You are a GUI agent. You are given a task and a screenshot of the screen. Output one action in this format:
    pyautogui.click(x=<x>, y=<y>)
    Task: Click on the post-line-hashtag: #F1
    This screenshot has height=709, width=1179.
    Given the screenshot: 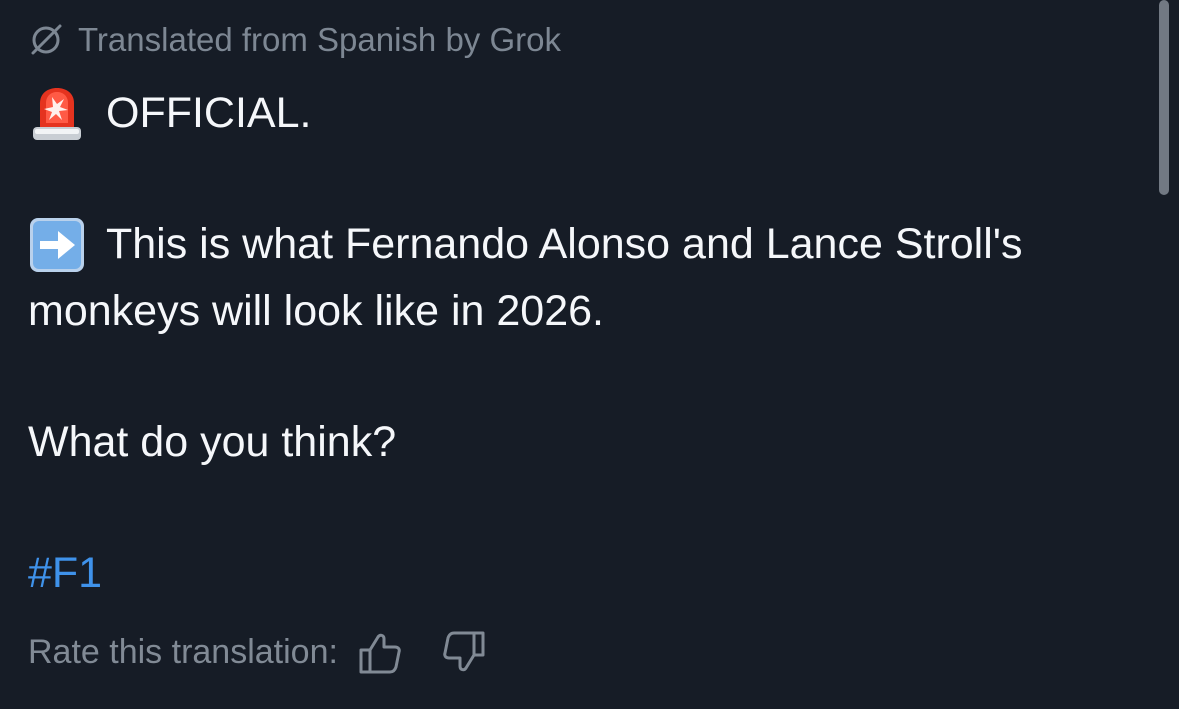 What is the action you would take?
    pyautogui.click(x=585, y=573)
    